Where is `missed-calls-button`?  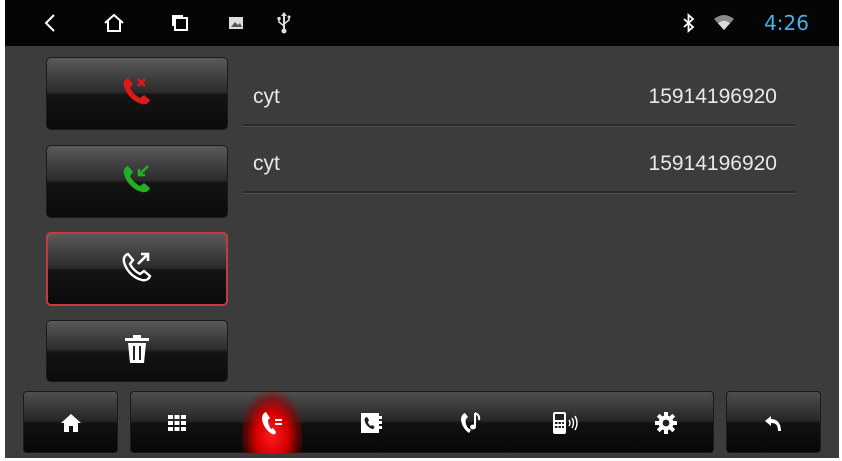
missed-calls-button is located at coordinates (137, 93).